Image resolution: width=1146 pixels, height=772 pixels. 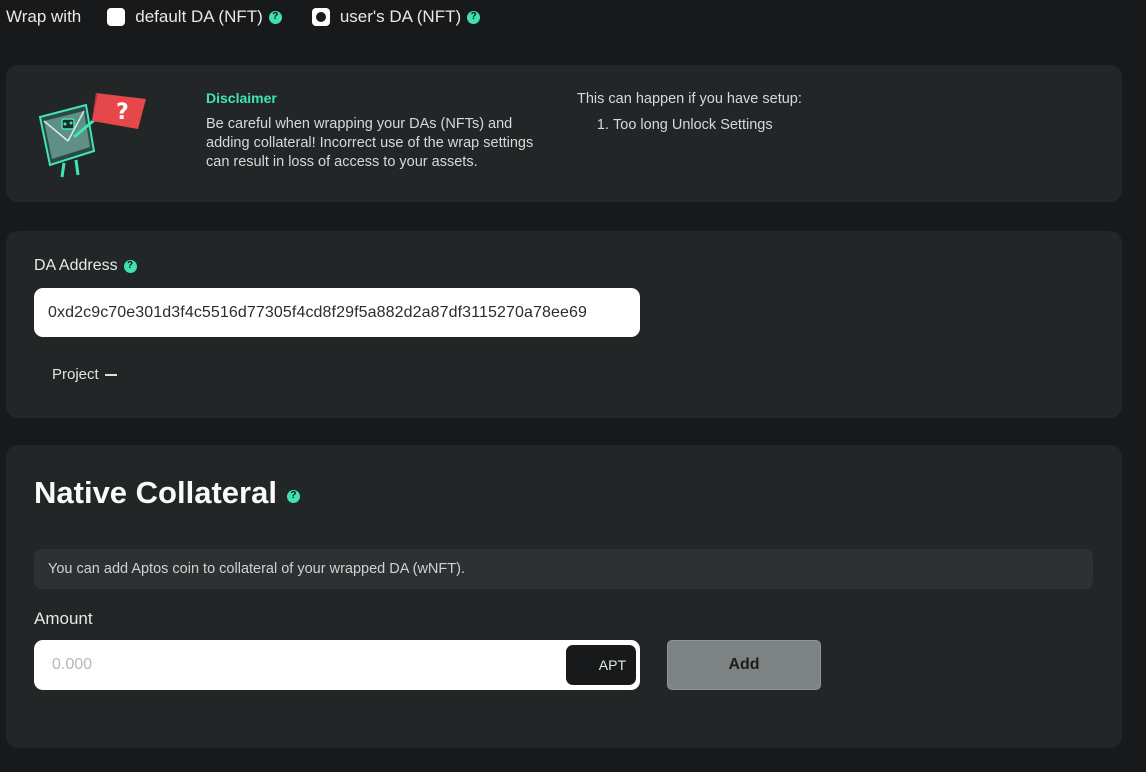 I want to click on option-users-da: user's DA (NFT) ?, so click(x=396, y=17).